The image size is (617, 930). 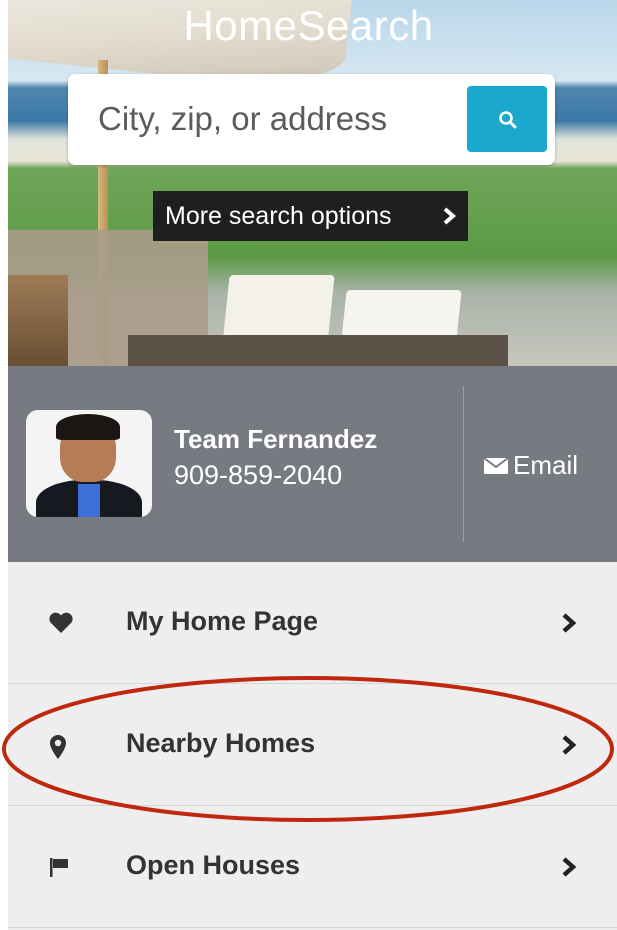 I want to click on search-input, so click(x=278, y=119).